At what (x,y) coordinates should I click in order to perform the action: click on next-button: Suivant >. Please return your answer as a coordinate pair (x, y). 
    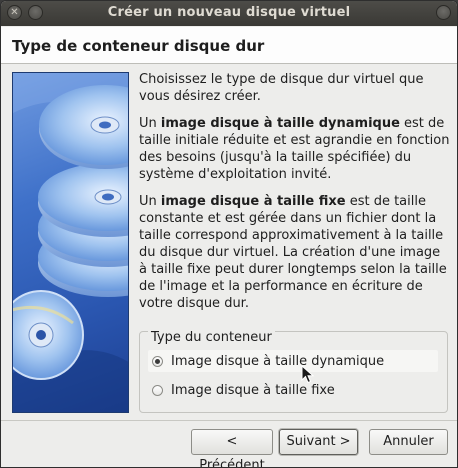
    Looking at the image, I should click on (318, 442).